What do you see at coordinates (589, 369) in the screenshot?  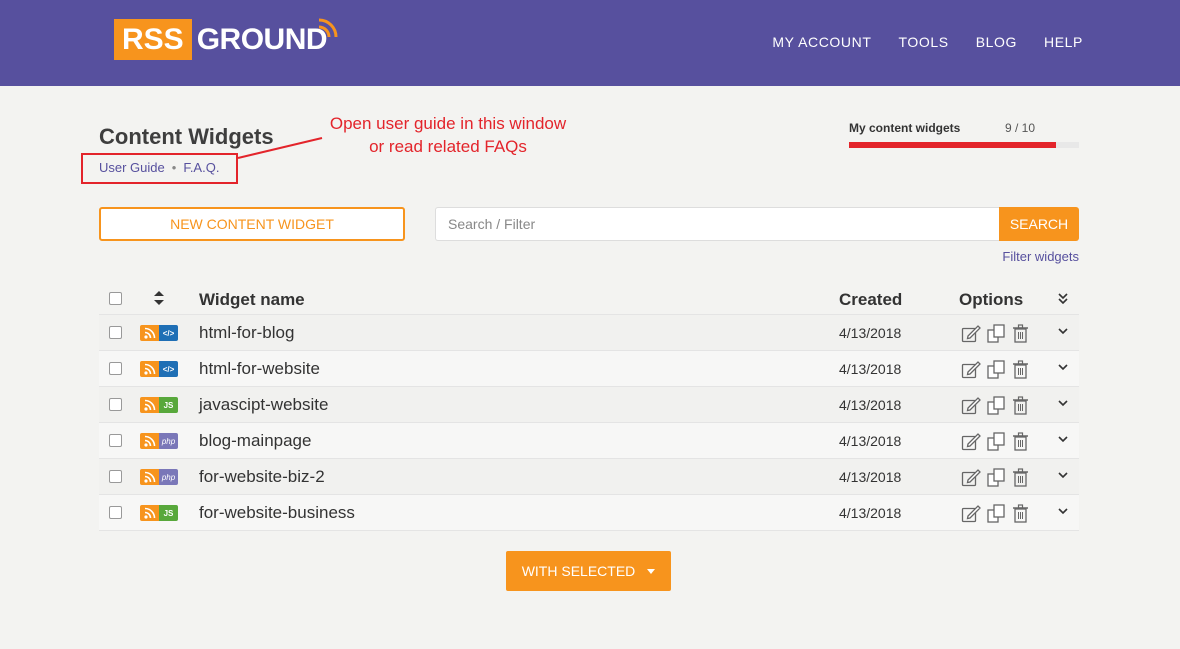 I see `table-row: </> html-for-website 4/13/2018` at bounding box center [589, 369].